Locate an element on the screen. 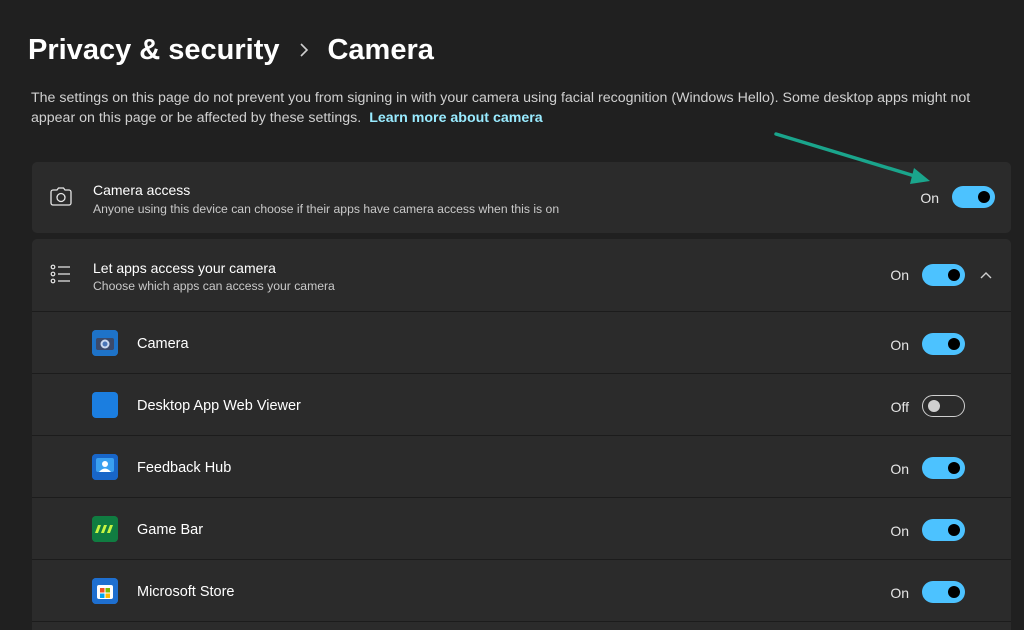 The height and width of the screenshot is (630, 1024). camera-icon is located at coordinates (61, 197).